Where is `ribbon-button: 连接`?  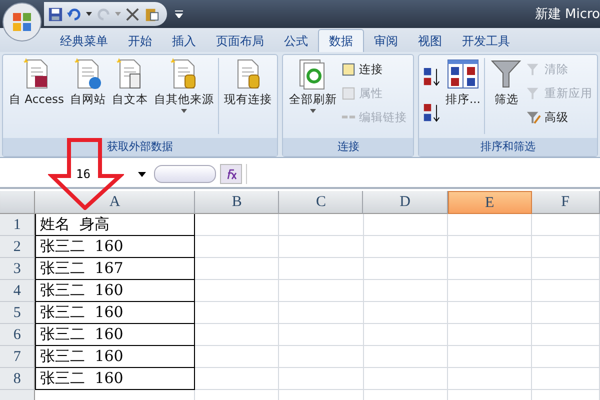
ribbon-button: 连接 is located at coordinates (362, 69).